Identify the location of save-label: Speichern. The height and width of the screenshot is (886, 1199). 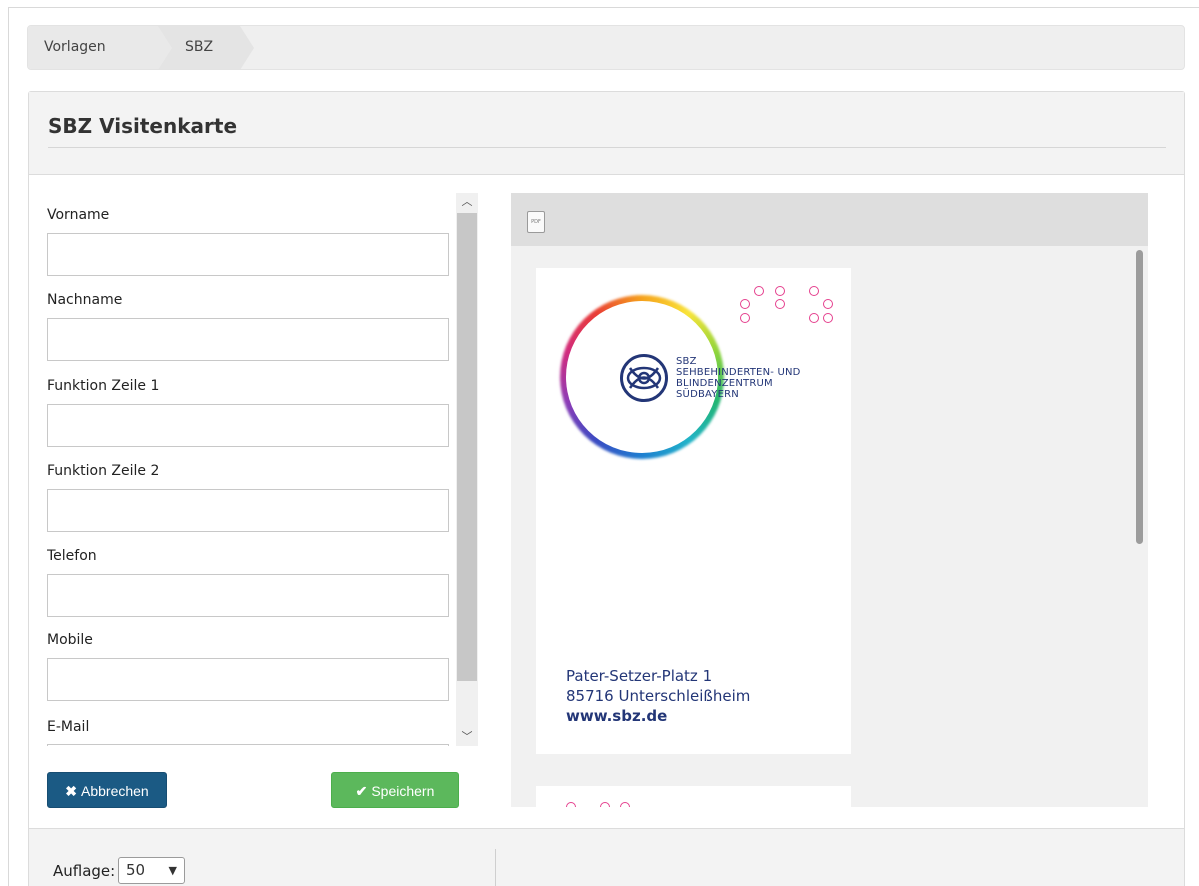
(403, 791).